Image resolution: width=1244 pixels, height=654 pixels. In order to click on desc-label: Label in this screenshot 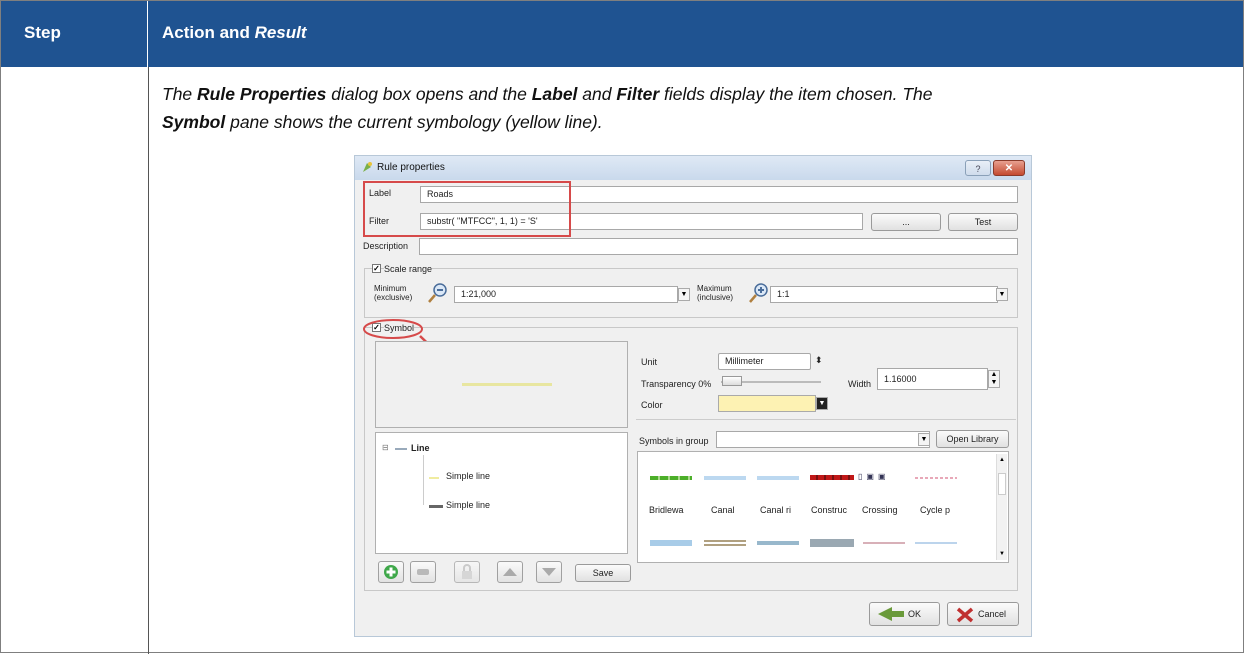, I will do `click(554, 94)`.